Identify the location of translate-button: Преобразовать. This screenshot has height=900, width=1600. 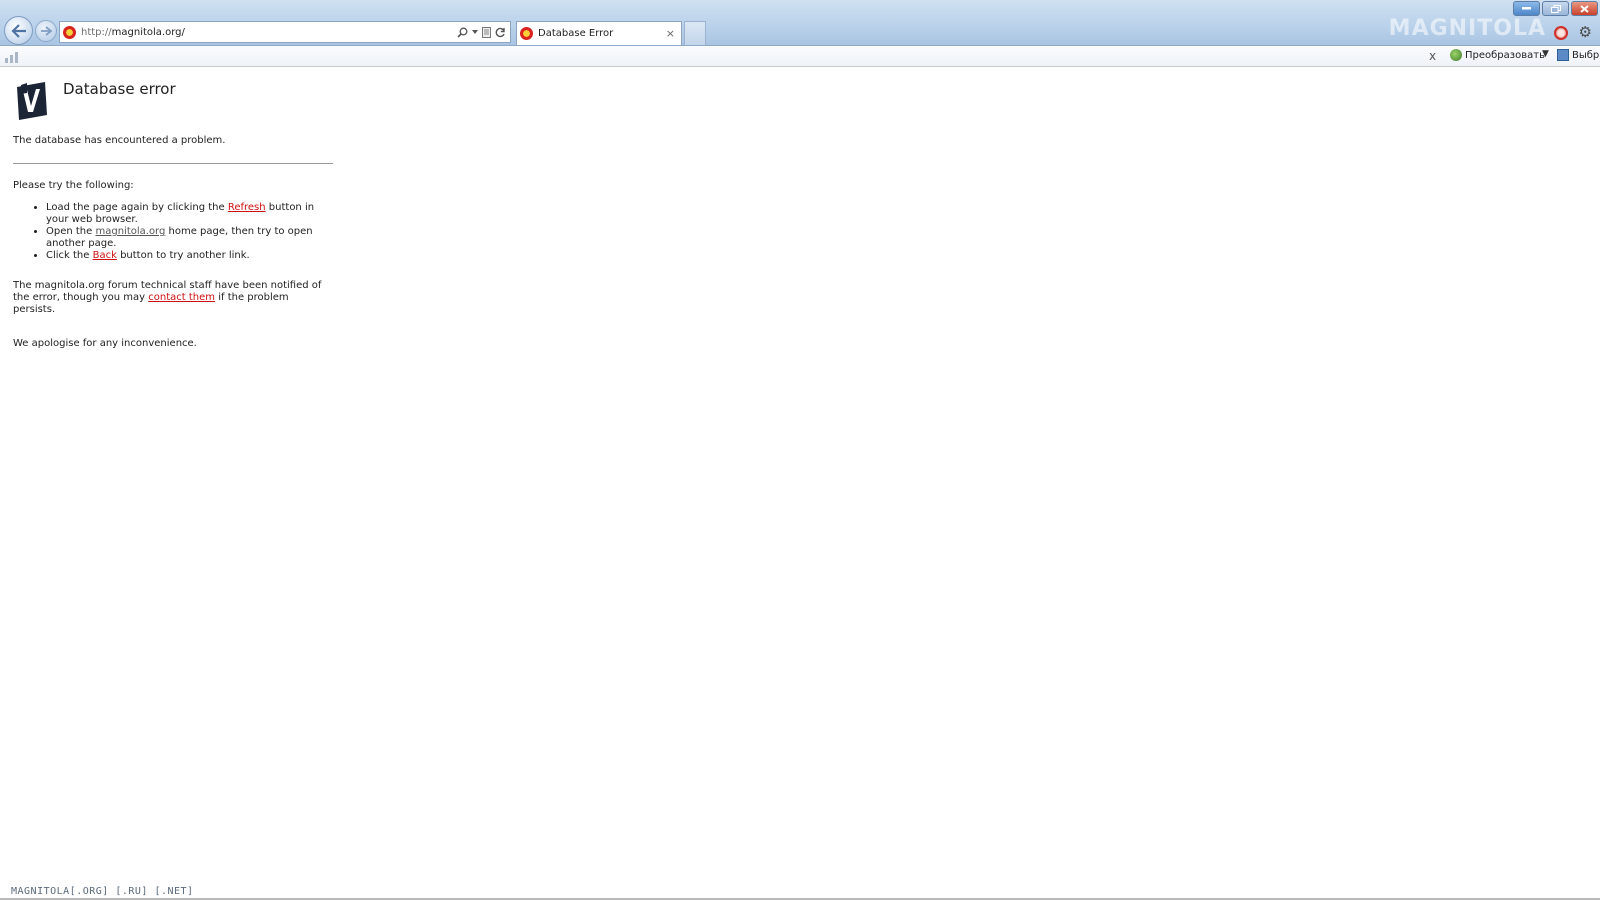
(1497, 55).